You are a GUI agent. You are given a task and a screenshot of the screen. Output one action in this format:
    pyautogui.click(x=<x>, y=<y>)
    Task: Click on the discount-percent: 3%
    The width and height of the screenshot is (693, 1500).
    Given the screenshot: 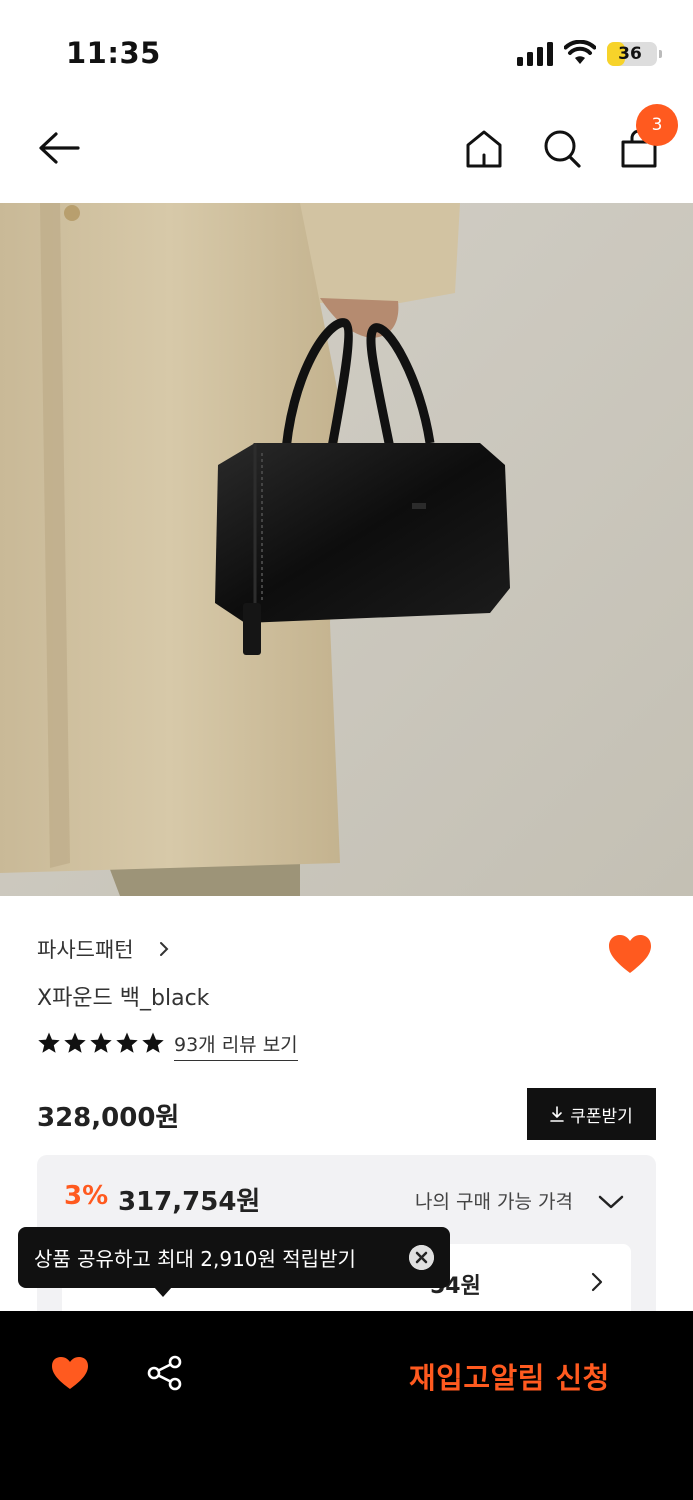 What is the action you would take?
    pyautogui.click(x=86, y=1196)
    